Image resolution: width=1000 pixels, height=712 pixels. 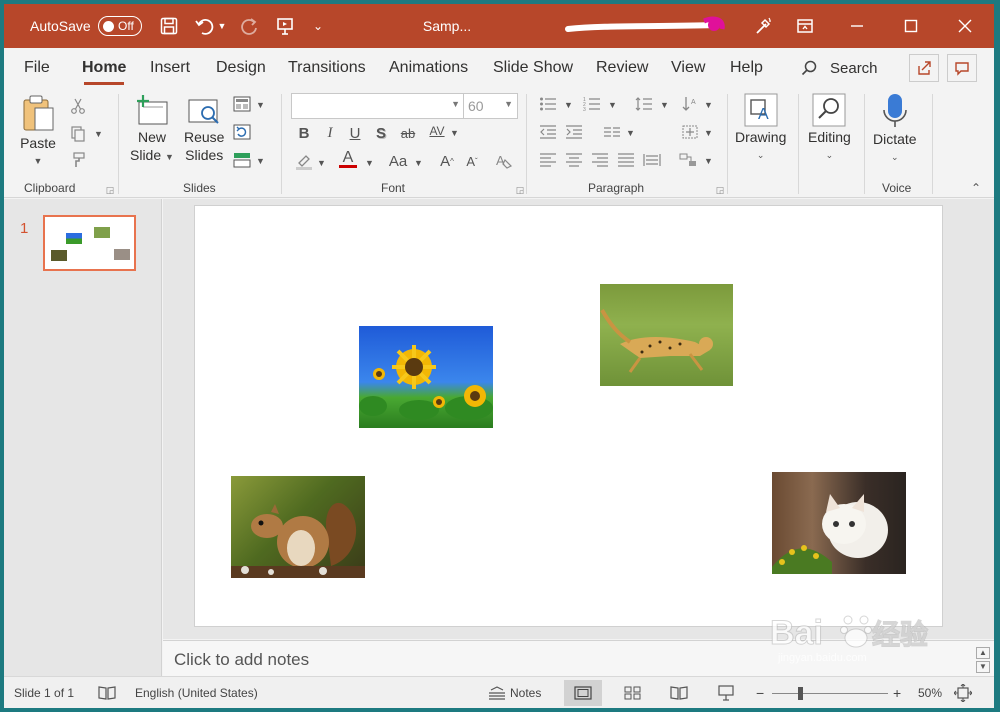 I want to click on designer-wand-icon, so click(x=763, y=26).